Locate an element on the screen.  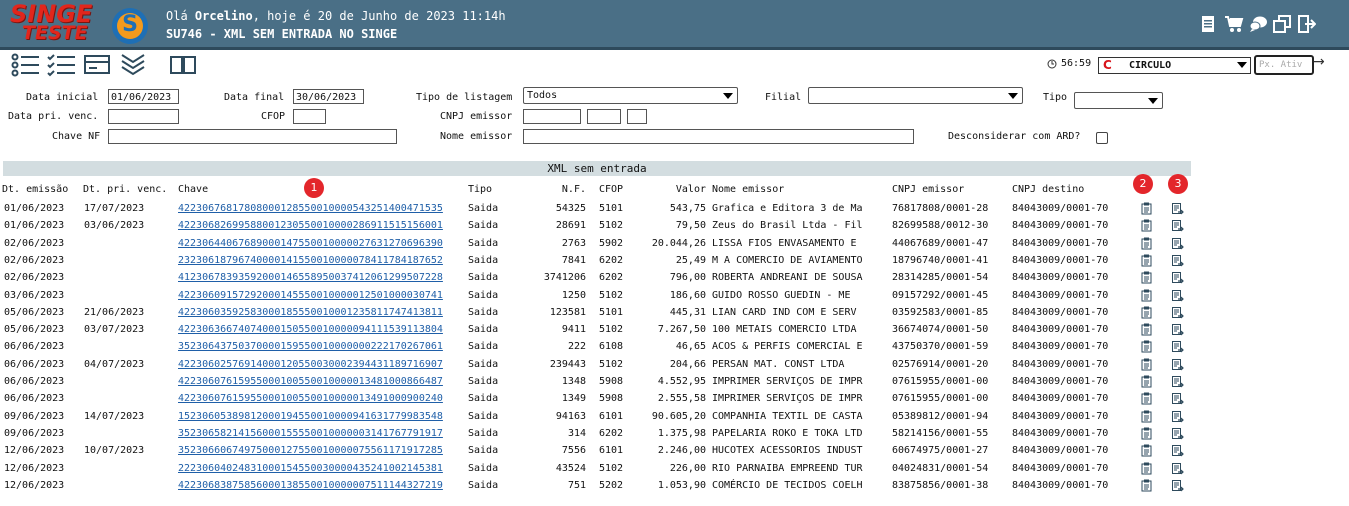
px-ativ-input: Px. Ativ is located at coordinates (1284, 65).